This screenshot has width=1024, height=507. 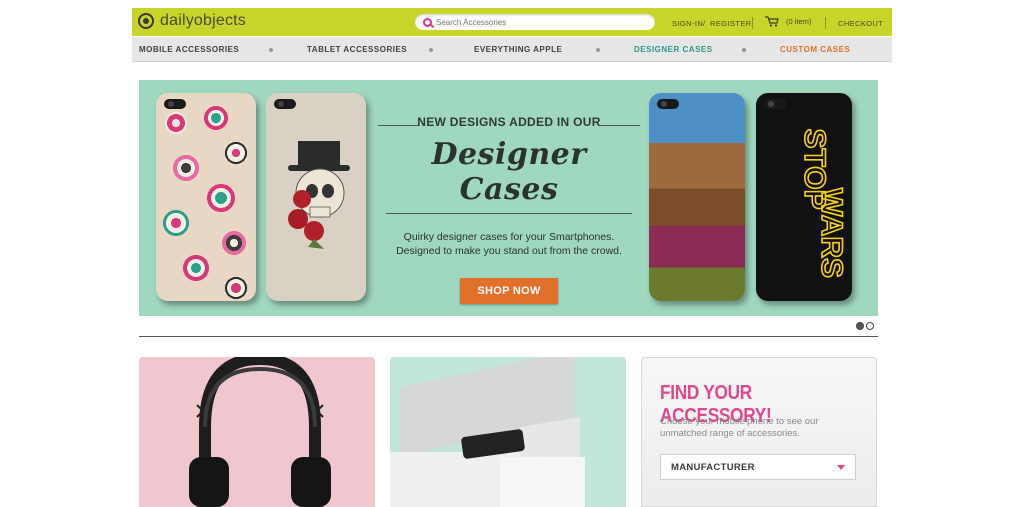 What do you see at coordinates (509, 213) in the screenshot?
I see `banner-underline` at bounding box center [509, 213].